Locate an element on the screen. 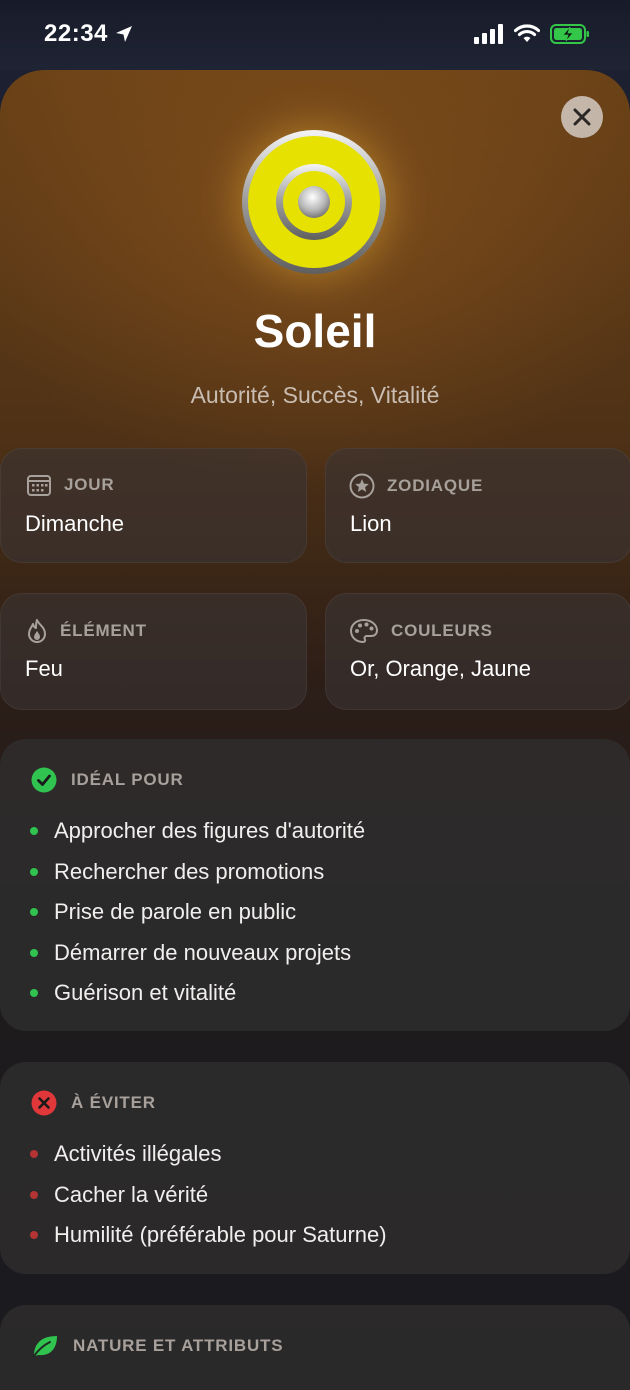 The image size is (630, 1390). close-button is located at coordinates (582, 117).